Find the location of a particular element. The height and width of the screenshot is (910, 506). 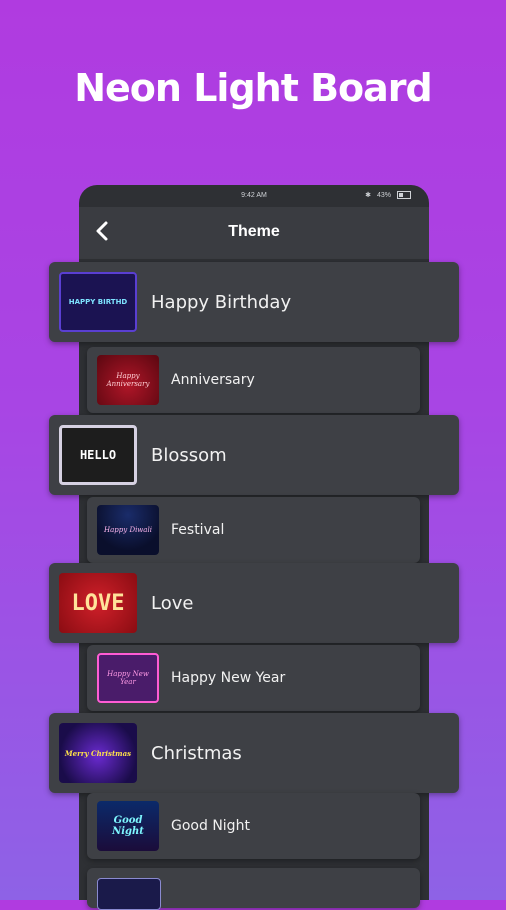

thumbnail-text: HAPPY BIRTHD is located at coordinates (98, 302).